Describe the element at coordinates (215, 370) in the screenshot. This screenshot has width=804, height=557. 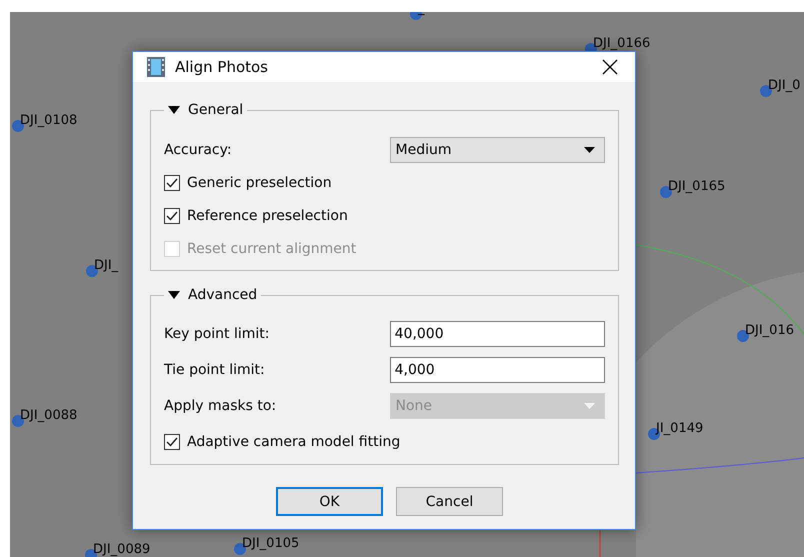
I see `field-label: Tie point limit:` at that location.